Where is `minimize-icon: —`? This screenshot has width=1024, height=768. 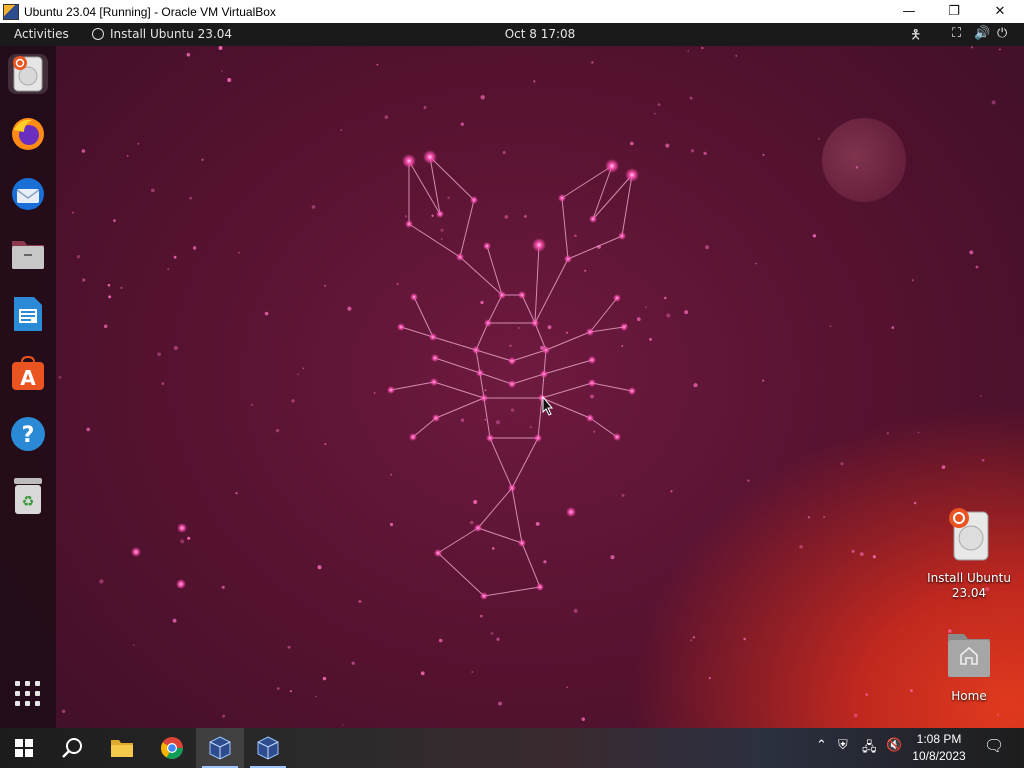 minimize-icon: — is located at coordinates (909, 11).